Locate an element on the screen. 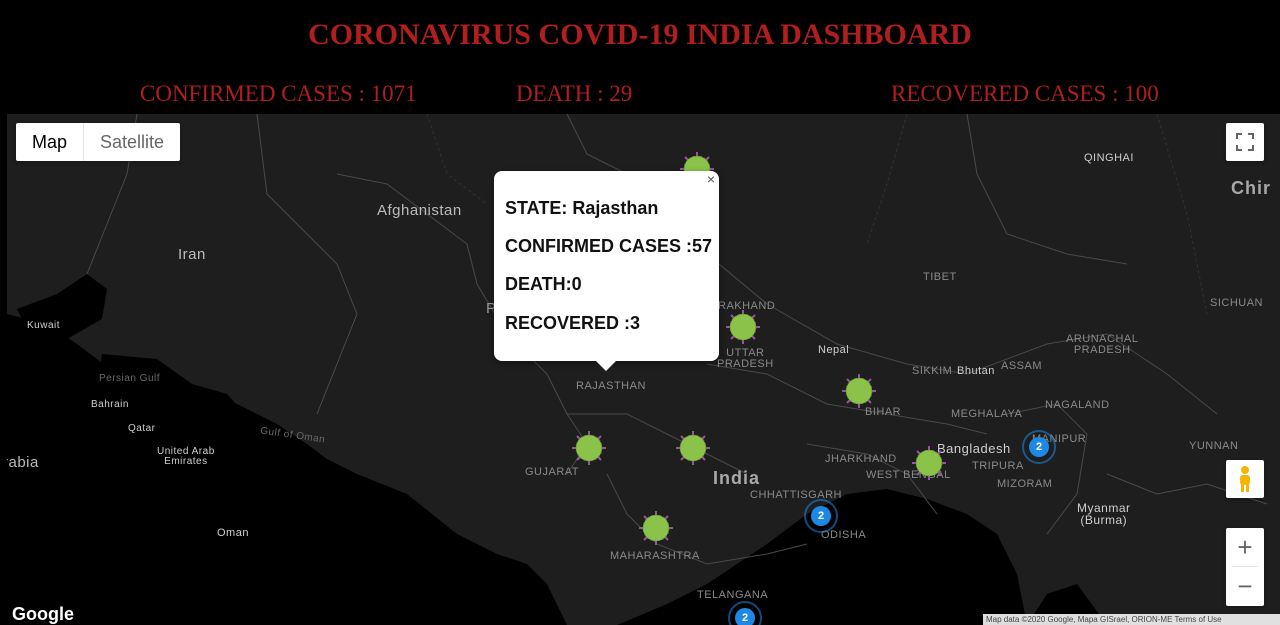  page-title: CORONAVIRUS COVID-19 INDIA DASHBOARD is located at coordinates (640, 34).